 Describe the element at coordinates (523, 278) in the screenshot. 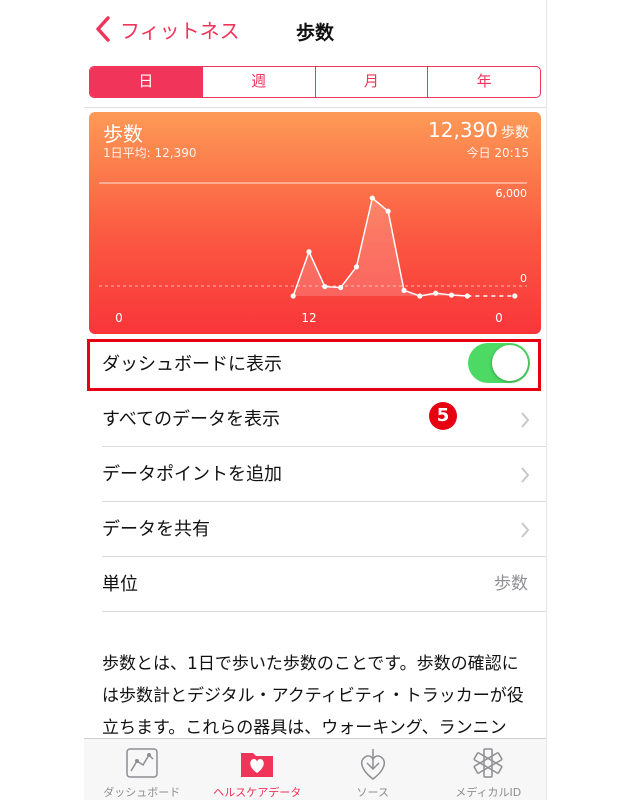

I see `y-tick-label-zero: 0` at that location.